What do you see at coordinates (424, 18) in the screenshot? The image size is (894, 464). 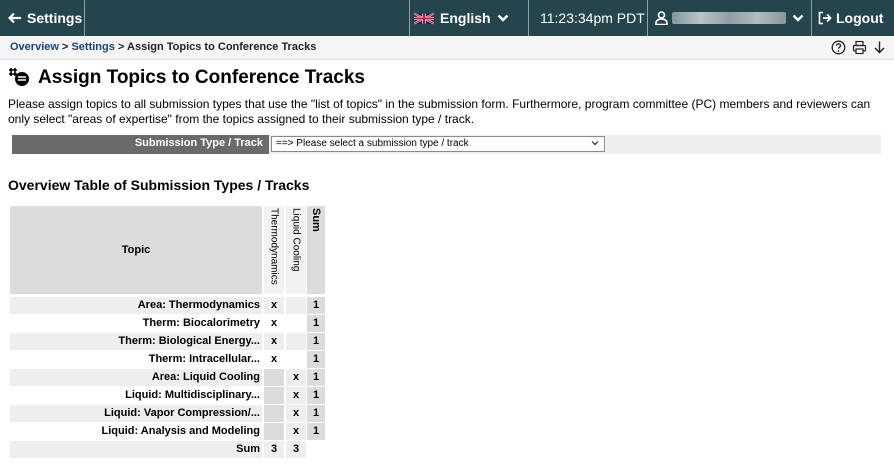 I see `uk-flag-icon` at bounding box center [424, 18].